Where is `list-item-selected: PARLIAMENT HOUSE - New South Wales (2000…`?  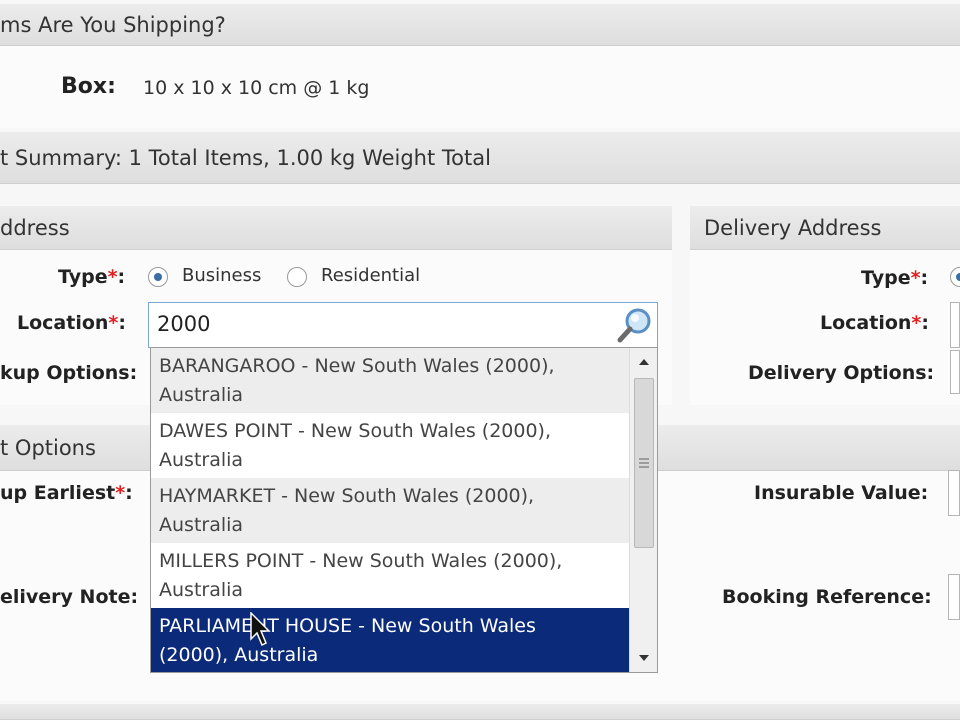 list-item-selected: PARLIAMENT HOUSE - New South Wales (2000… is located at coordinates (390, 640).